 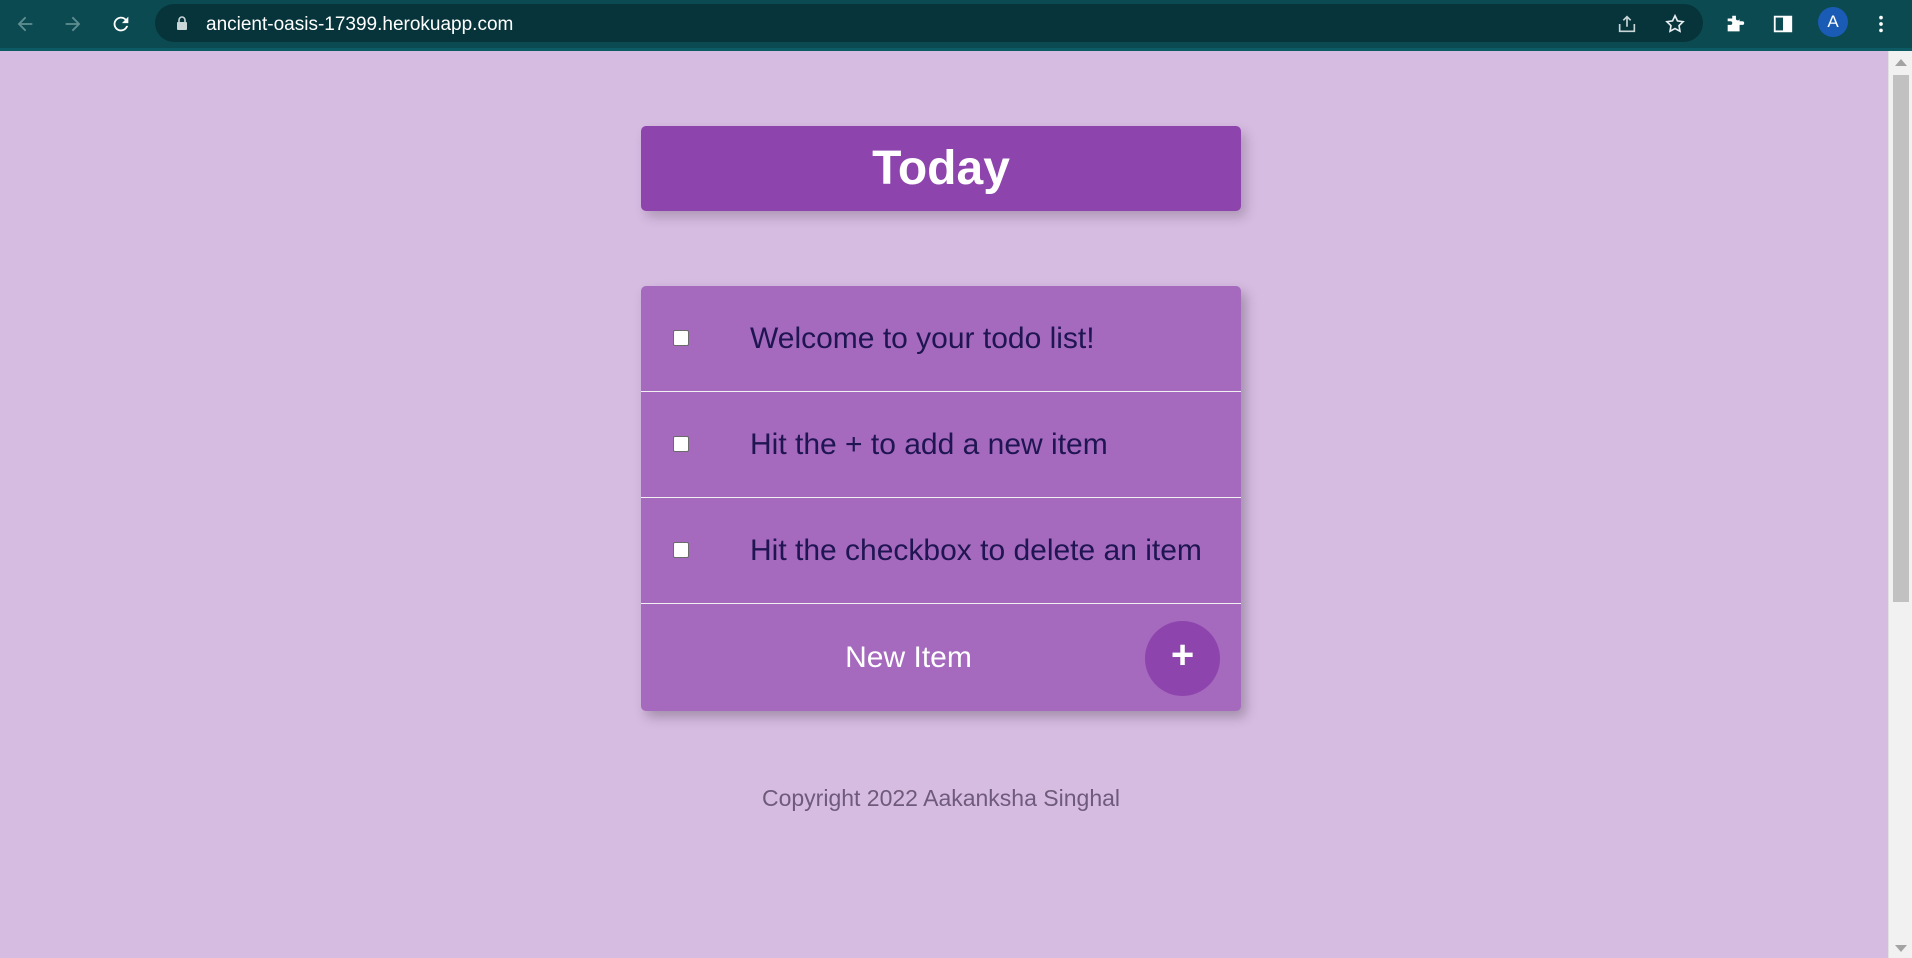 I want to click on item-text: Welcome to your todo list!, so click(x=922, y=338).